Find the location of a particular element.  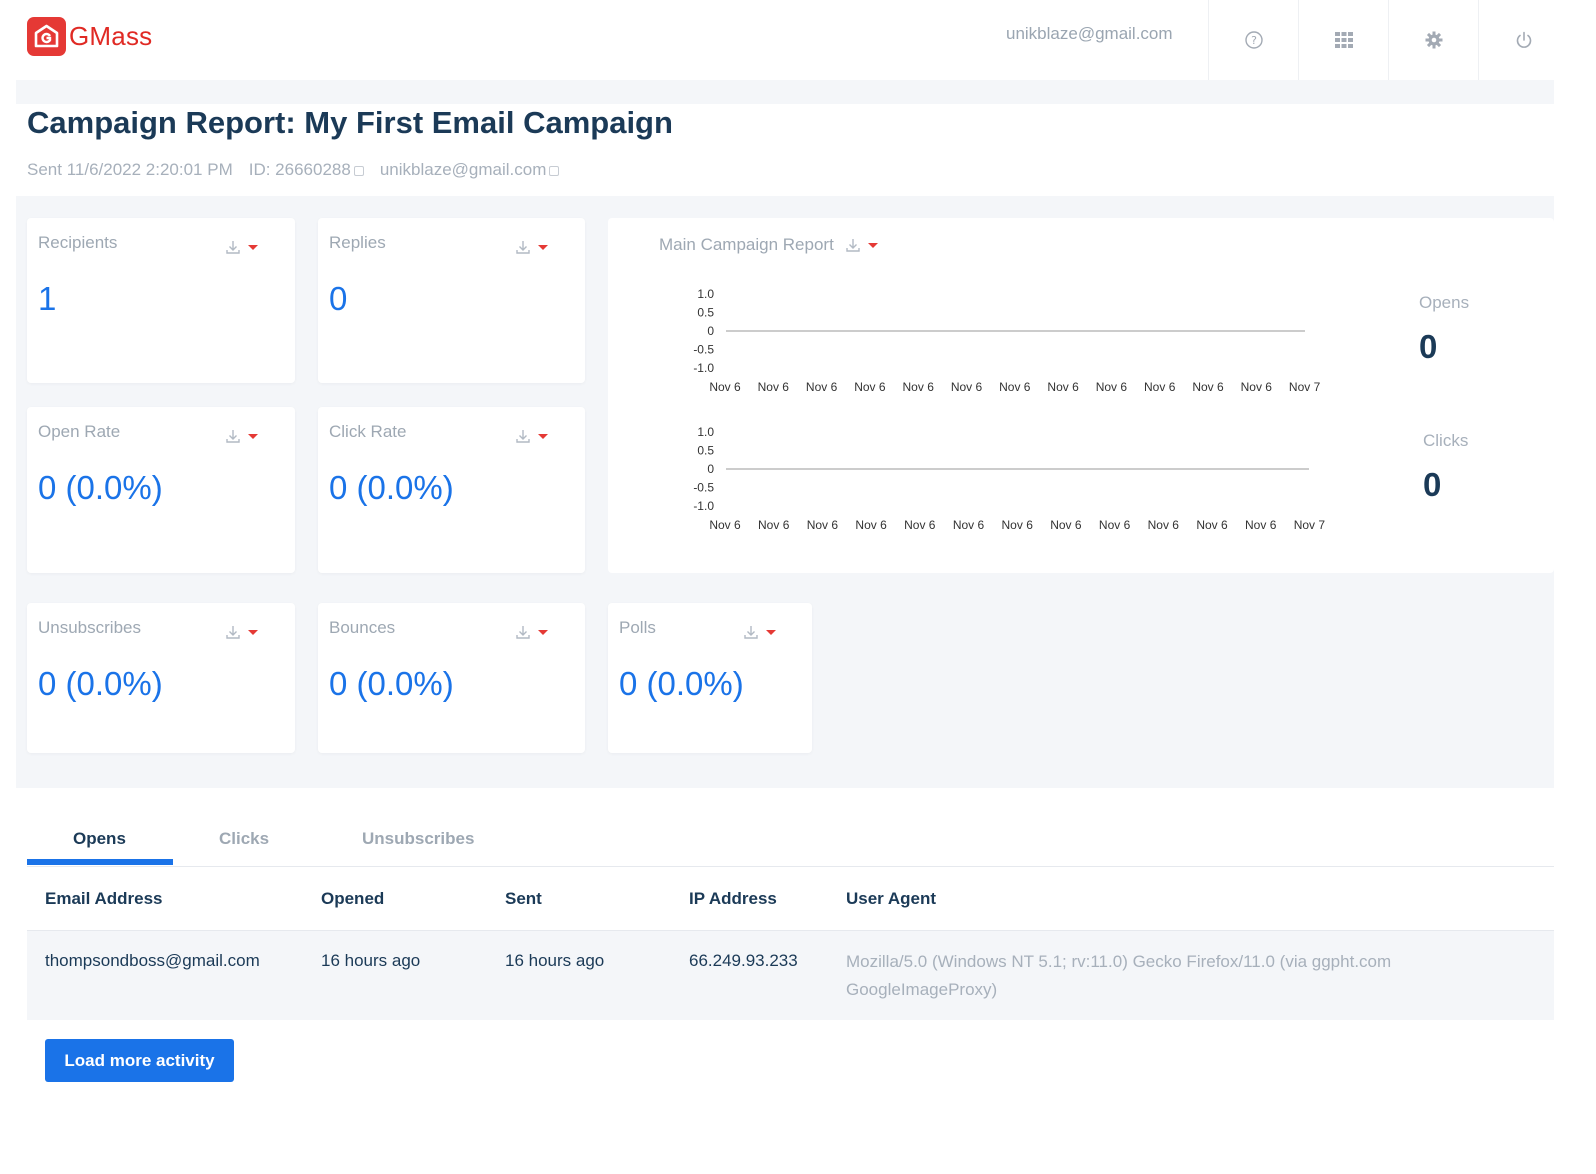

campaign-id-group: ID: 26660288 is located at coordinates (306, 170).